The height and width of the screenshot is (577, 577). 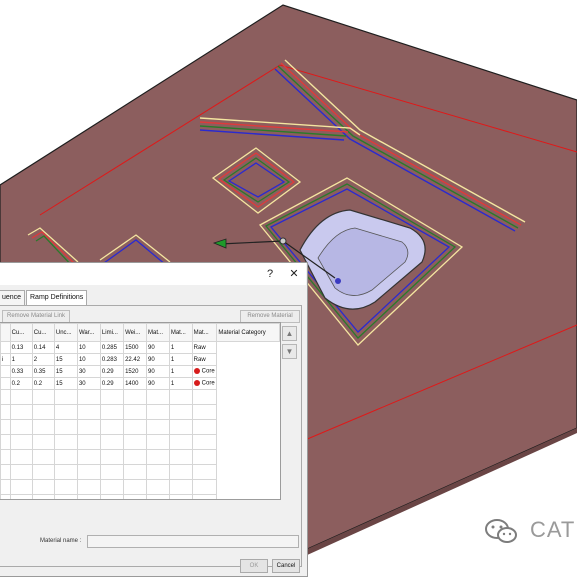 I want to click on table-cell: 4, so click(x=65, y=347).